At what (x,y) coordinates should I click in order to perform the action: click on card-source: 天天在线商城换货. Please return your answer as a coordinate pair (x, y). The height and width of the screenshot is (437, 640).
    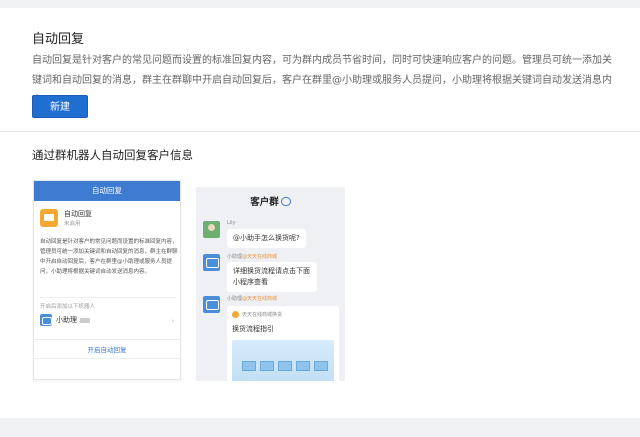
    Looking at the image, I should click on (262, 315).